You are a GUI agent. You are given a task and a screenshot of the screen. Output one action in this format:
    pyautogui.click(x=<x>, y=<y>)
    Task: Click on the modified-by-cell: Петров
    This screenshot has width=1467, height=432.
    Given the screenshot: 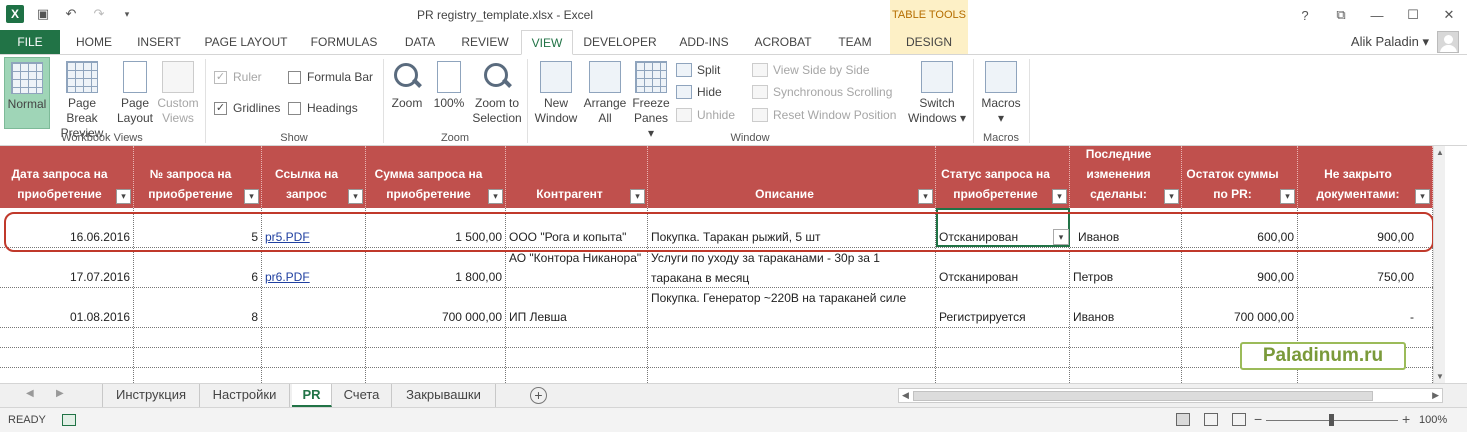 What is the action you would take?
    pyautogui.click(x=1126, y=267)
    